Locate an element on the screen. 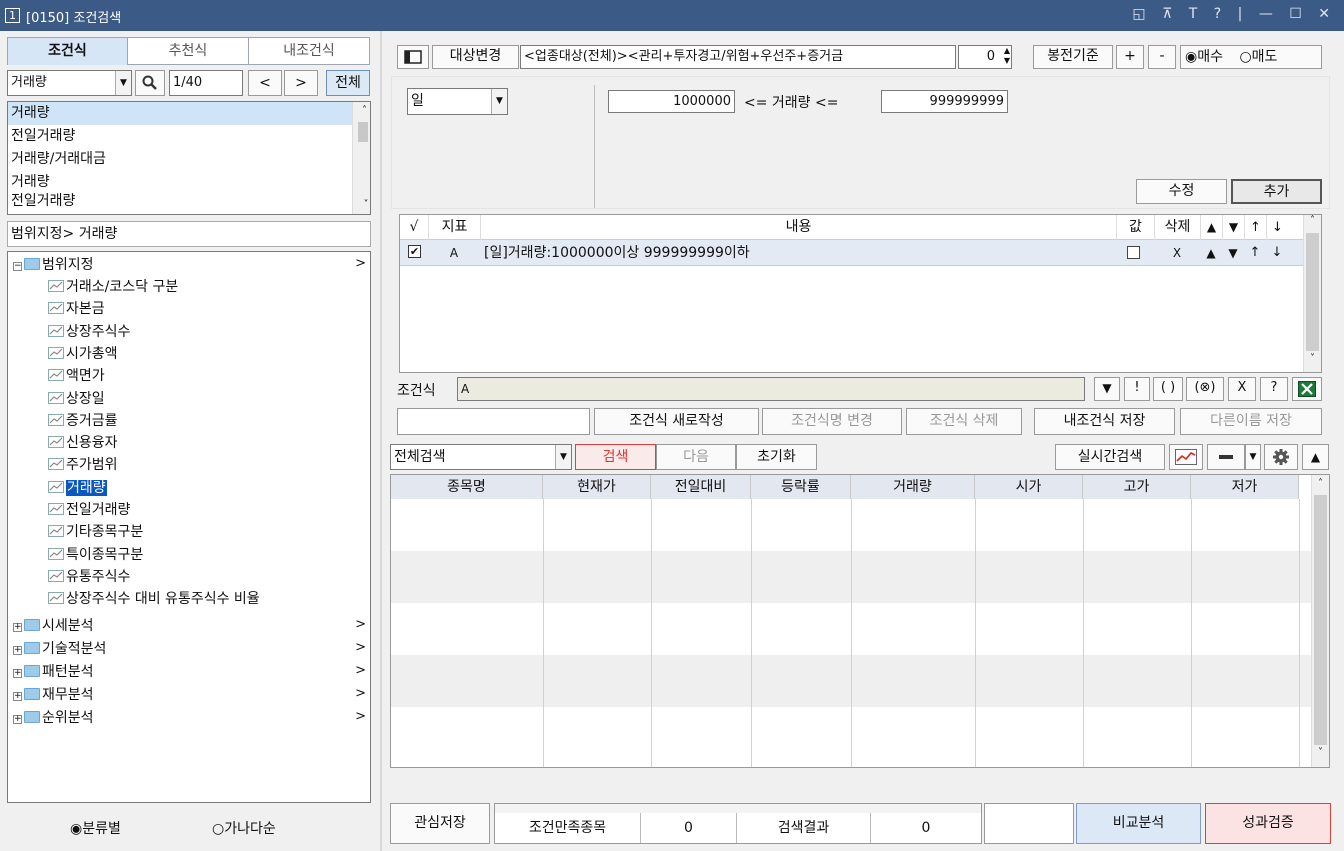  condition-name-input is located at coordinates (493, 421).